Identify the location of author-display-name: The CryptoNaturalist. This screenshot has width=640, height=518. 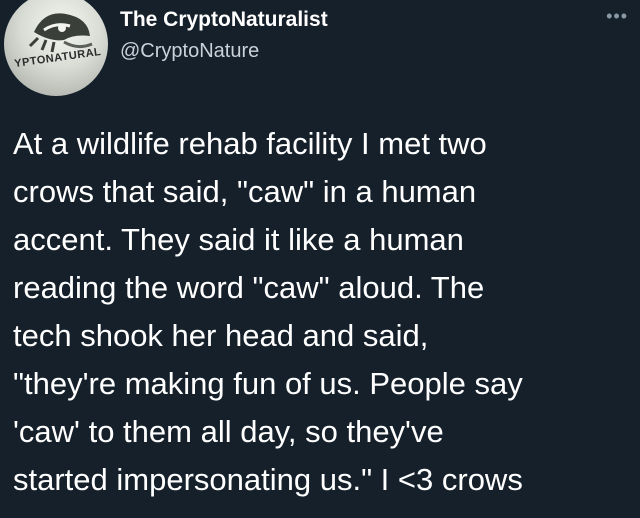
(224, 20).